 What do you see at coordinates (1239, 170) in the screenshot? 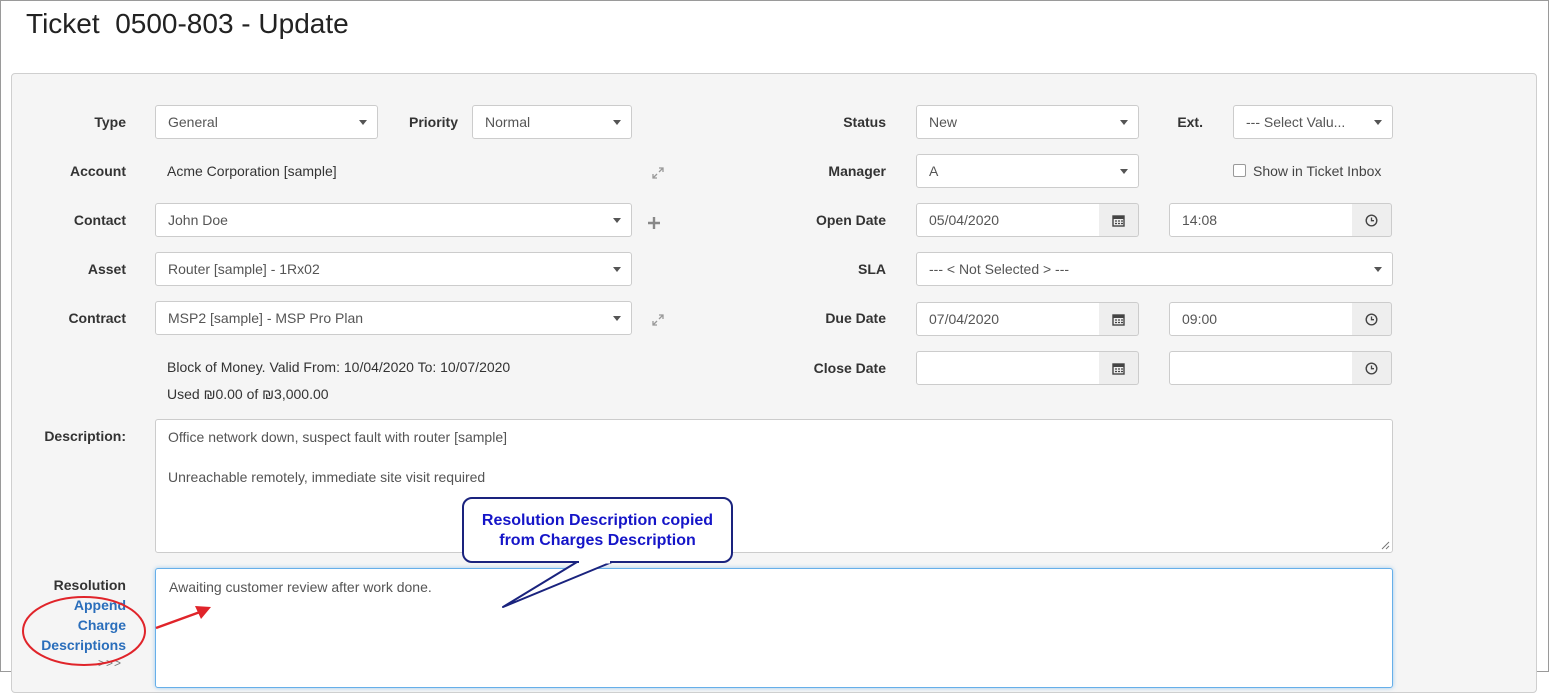
I see `show-in-inbox-checkbox` at bounding box center [1239, 170].